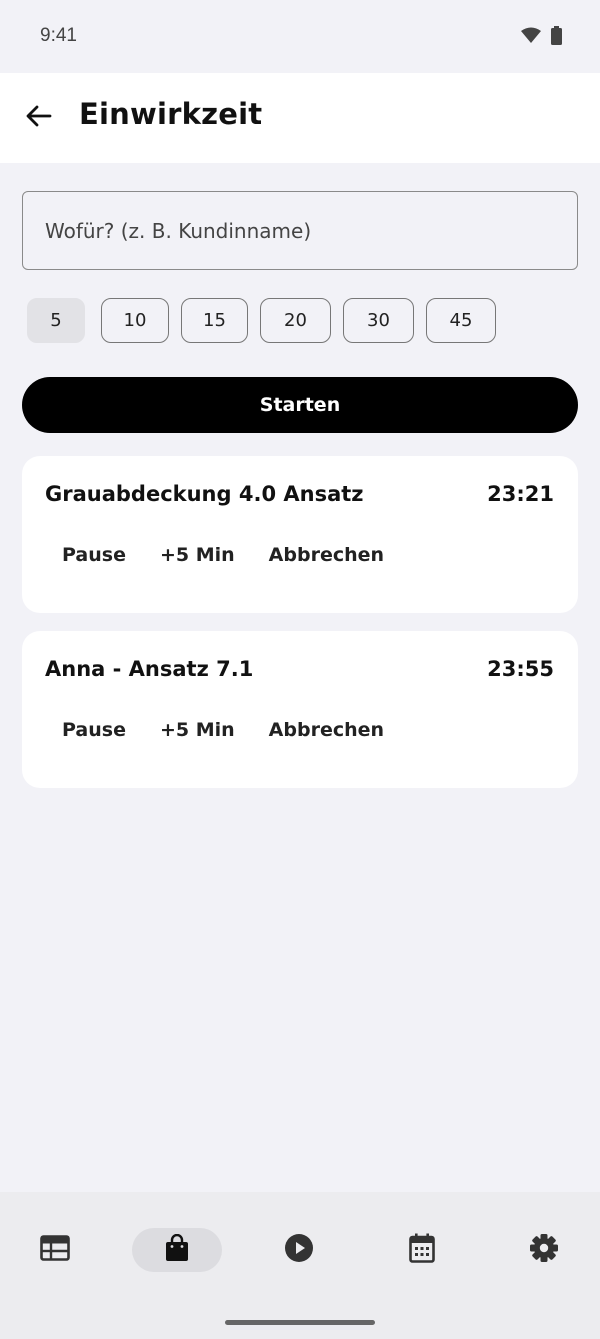 The height and width of the screenshot is (1339, 600). What do you see at coordinates (378, 320) in the screenshot?
I see `duration-chip-30: 30` at bounding box center [378, 320].